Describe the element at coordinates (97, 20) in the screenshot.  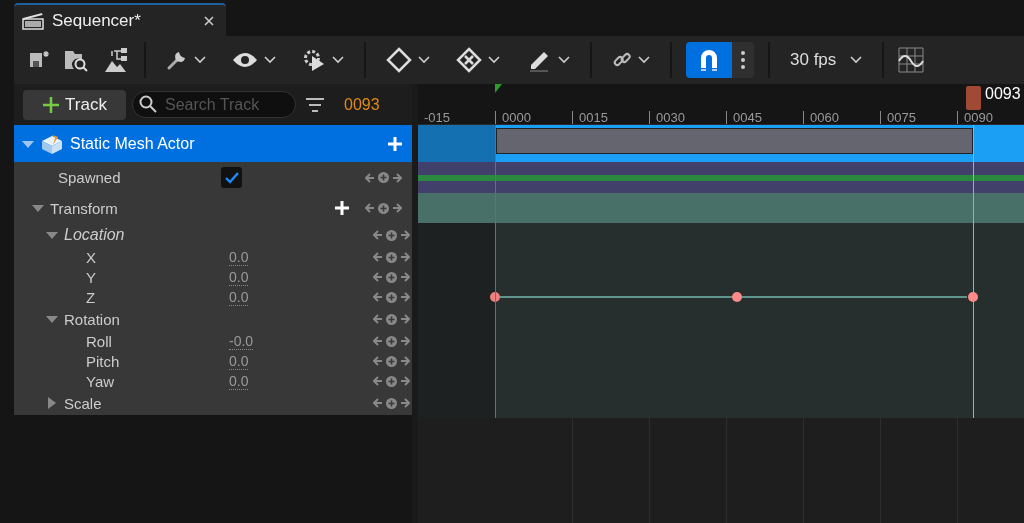
I see `tab-title: Sequencer*` at that location.